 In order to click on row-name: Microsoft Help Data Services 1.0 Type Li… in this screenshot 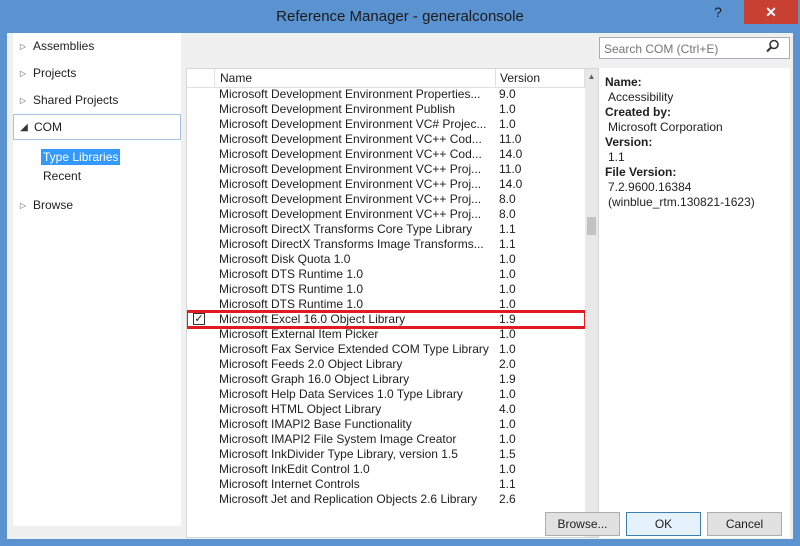, I will do `click(341, 394)`.